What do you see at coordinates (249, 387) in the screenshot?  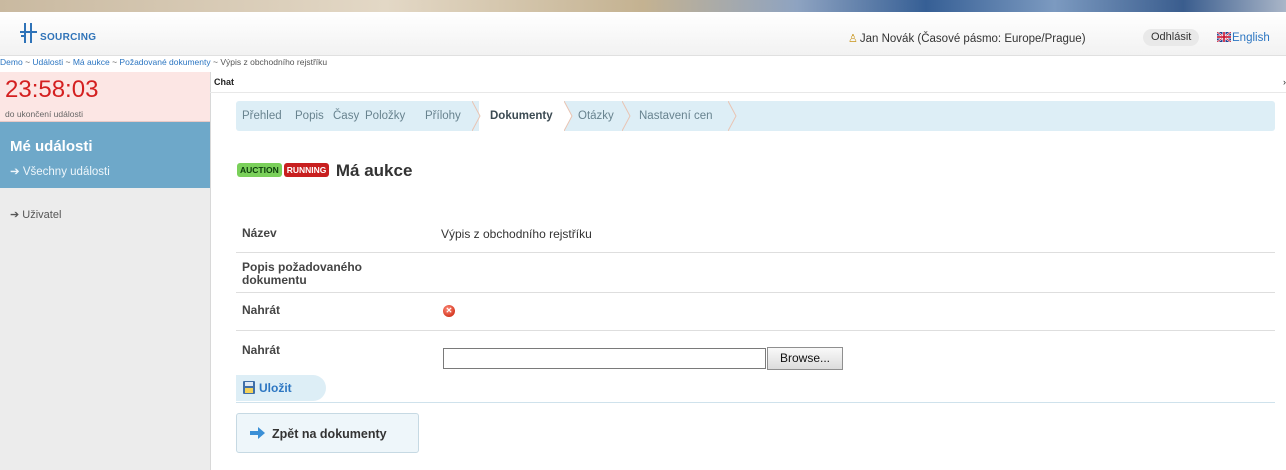 I see `floppy-disk-icon` at bounding box center [249, 387].